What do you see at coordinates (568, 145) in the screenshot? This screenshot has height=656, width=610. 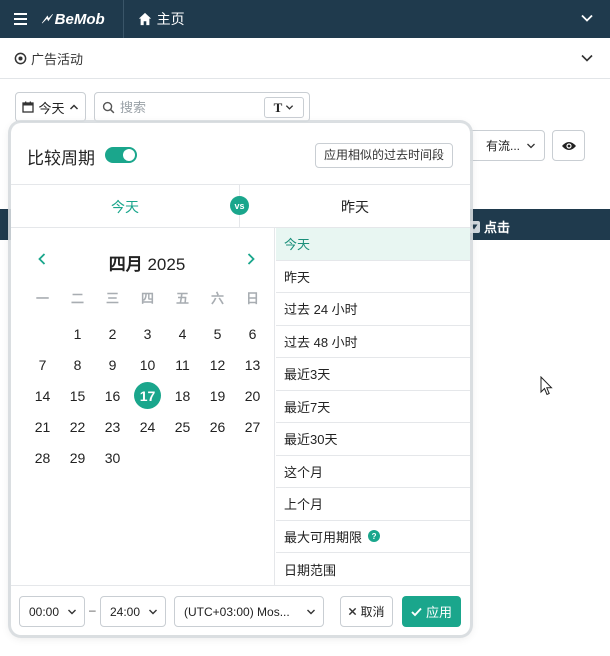 I see `column-visibility-button` at bounding box center [568, 145].